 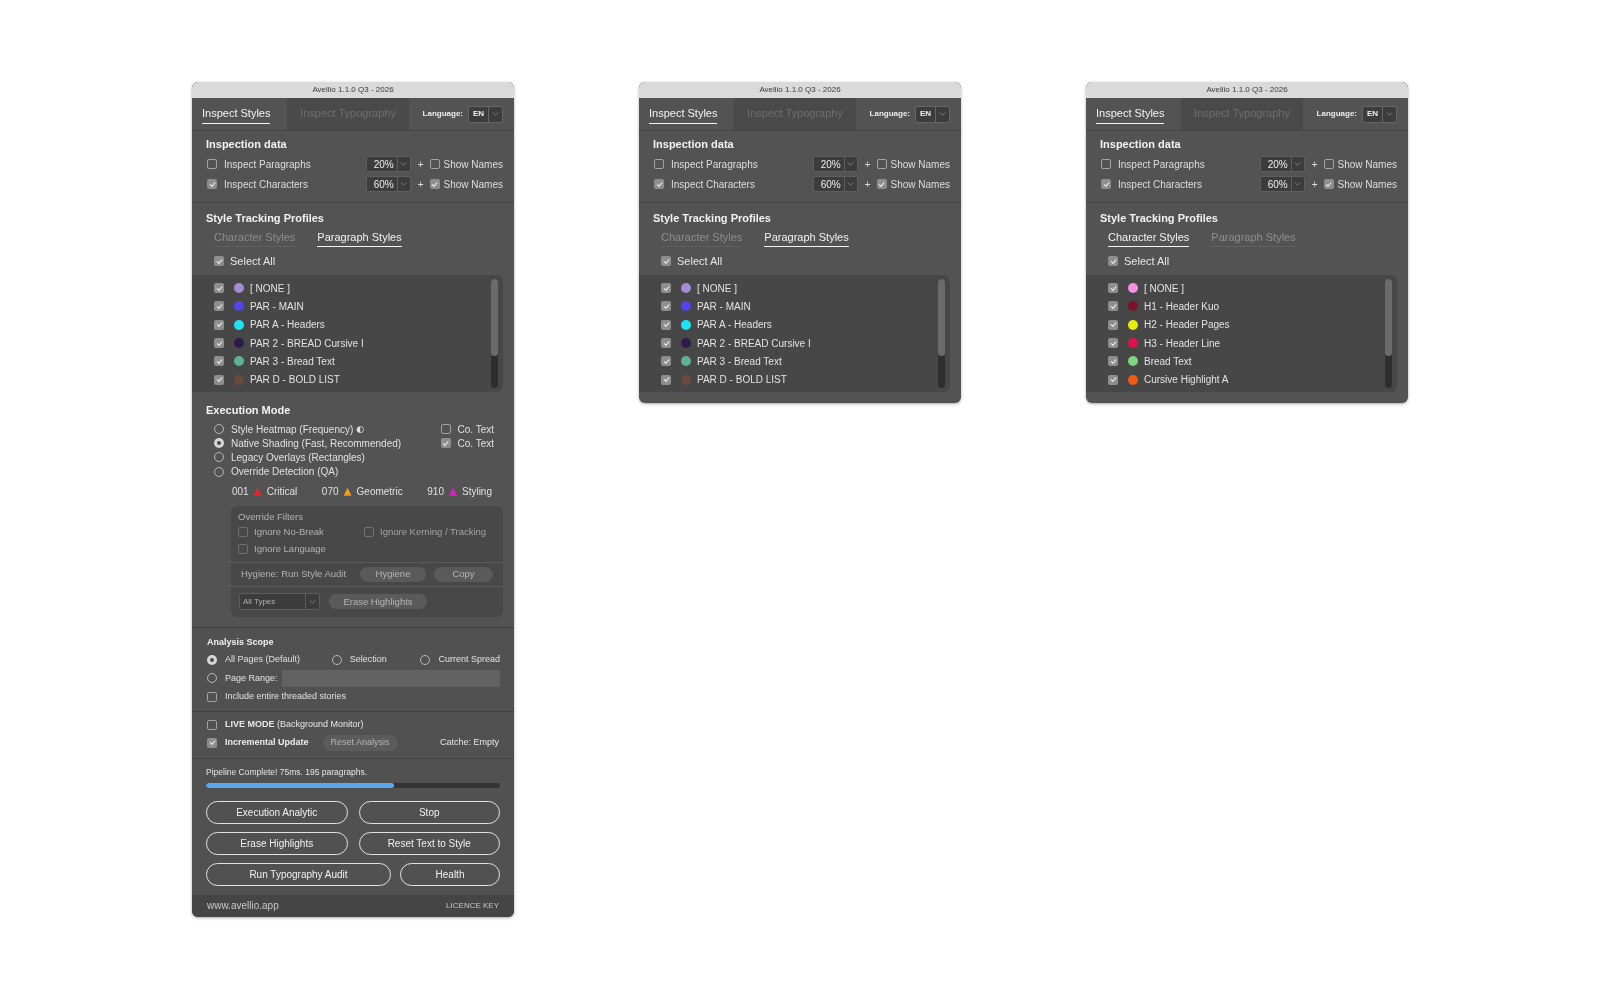 What do you see at coordinates (360, 429) in the screenshot?
I see `contrast-icon: ◐` at bounding box center [360, 429].